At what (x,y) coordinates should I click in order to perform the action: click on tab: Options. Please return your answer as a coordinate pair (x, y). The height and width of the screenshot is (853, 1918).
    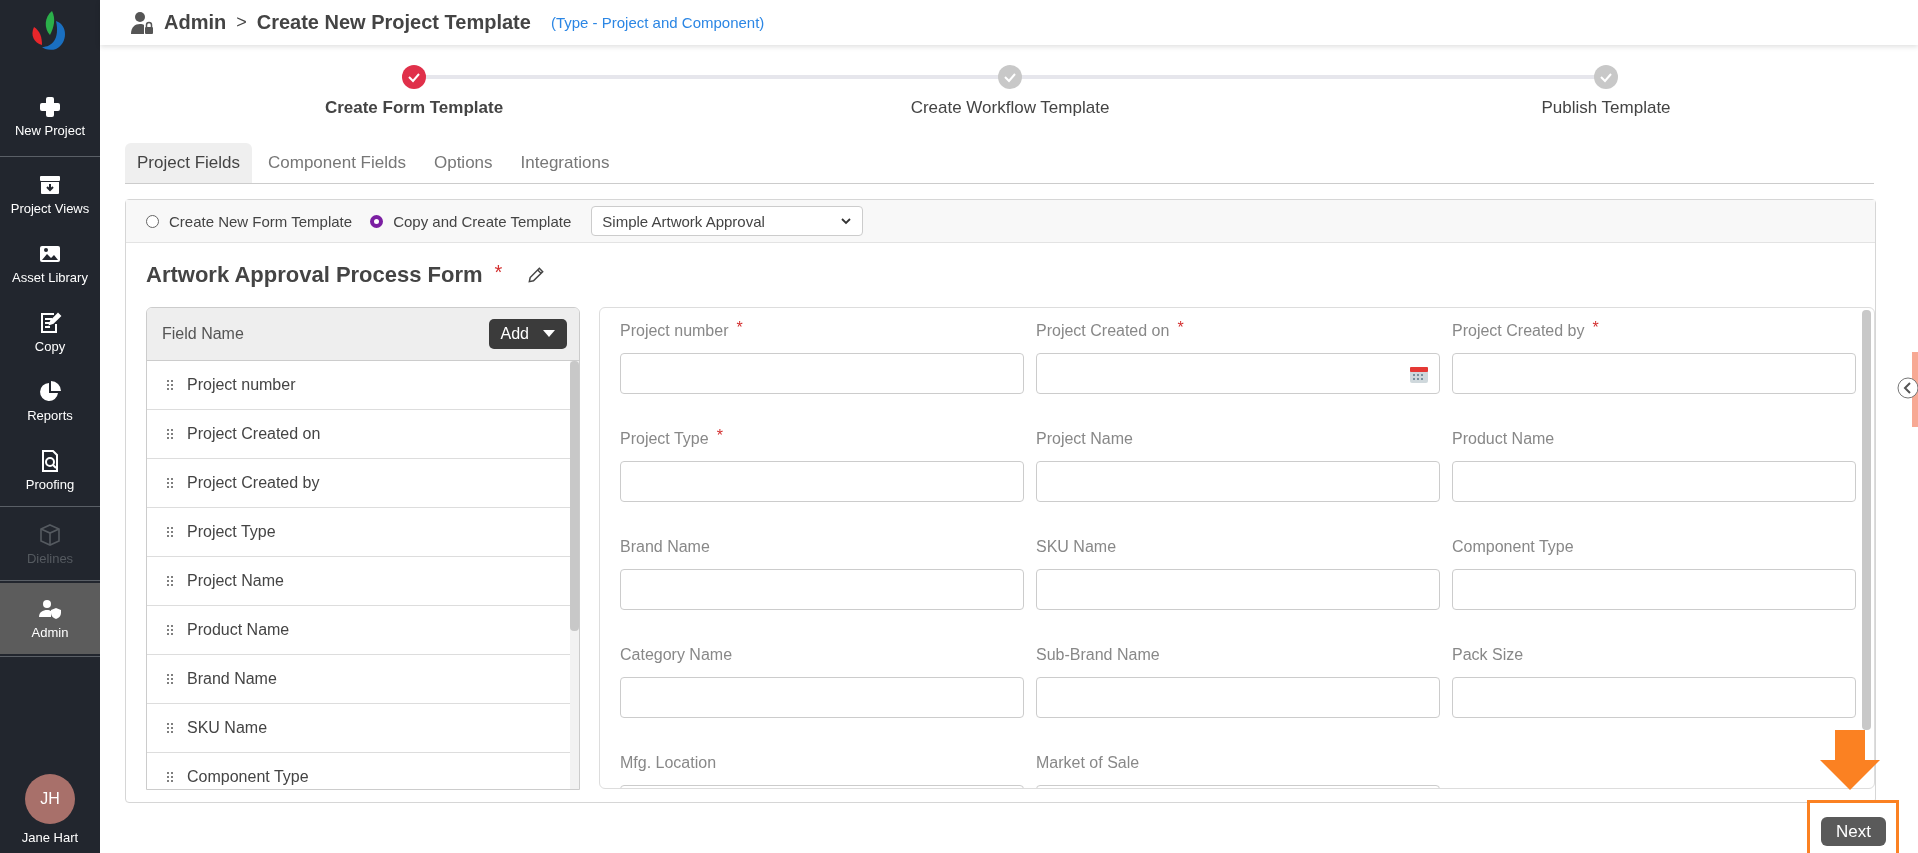
    Looking at the image, I should click on (463, 163).